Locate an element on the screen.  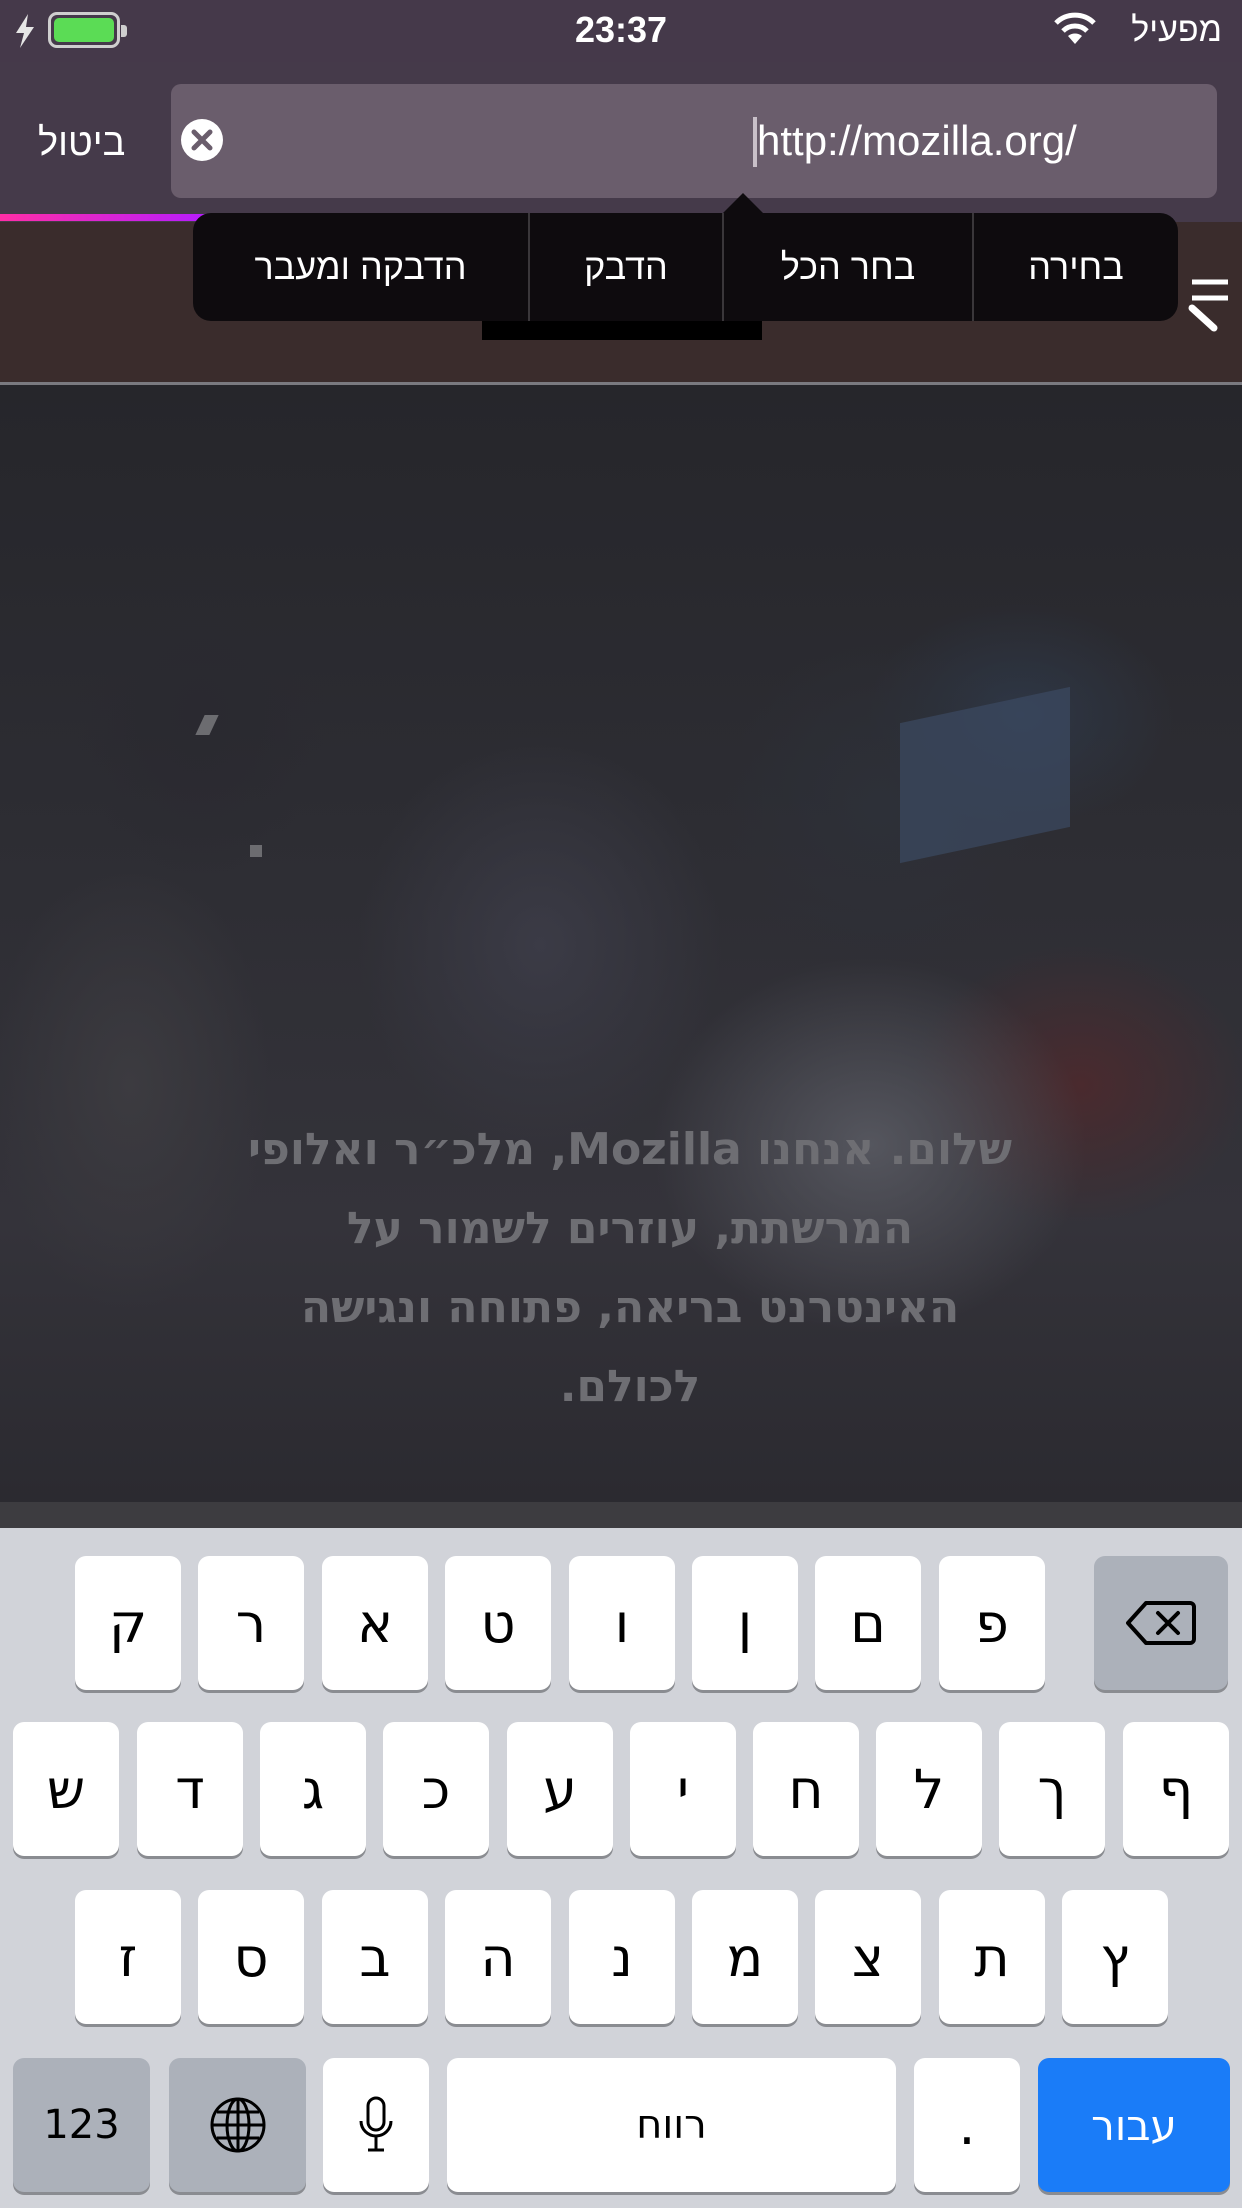
hero-line: האינטרנט בריאה, פתוחה ונגישה is located at coordinates (630, 1307).